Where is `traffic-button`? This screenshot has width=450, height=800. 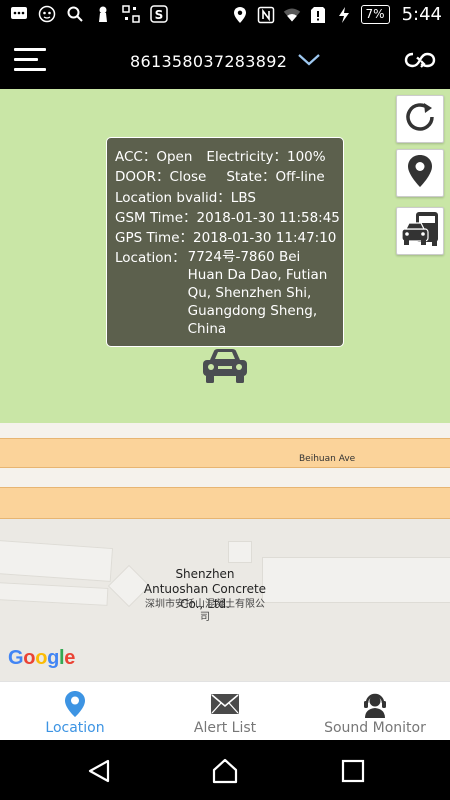
traffic-button is located at coordinates (420, 231).